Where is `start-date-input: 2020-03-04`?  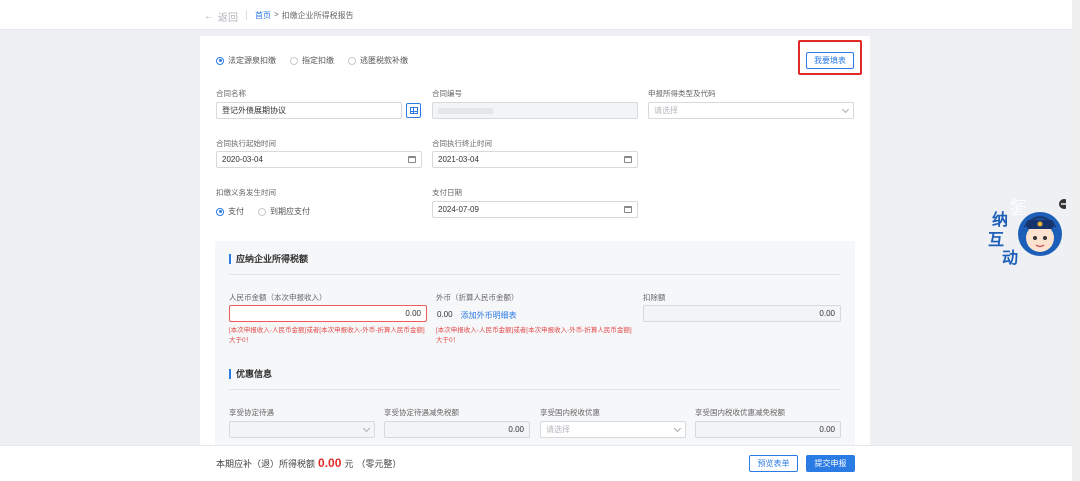 start-date-input: 2020-03-04 is located at coordinates (319, 159).